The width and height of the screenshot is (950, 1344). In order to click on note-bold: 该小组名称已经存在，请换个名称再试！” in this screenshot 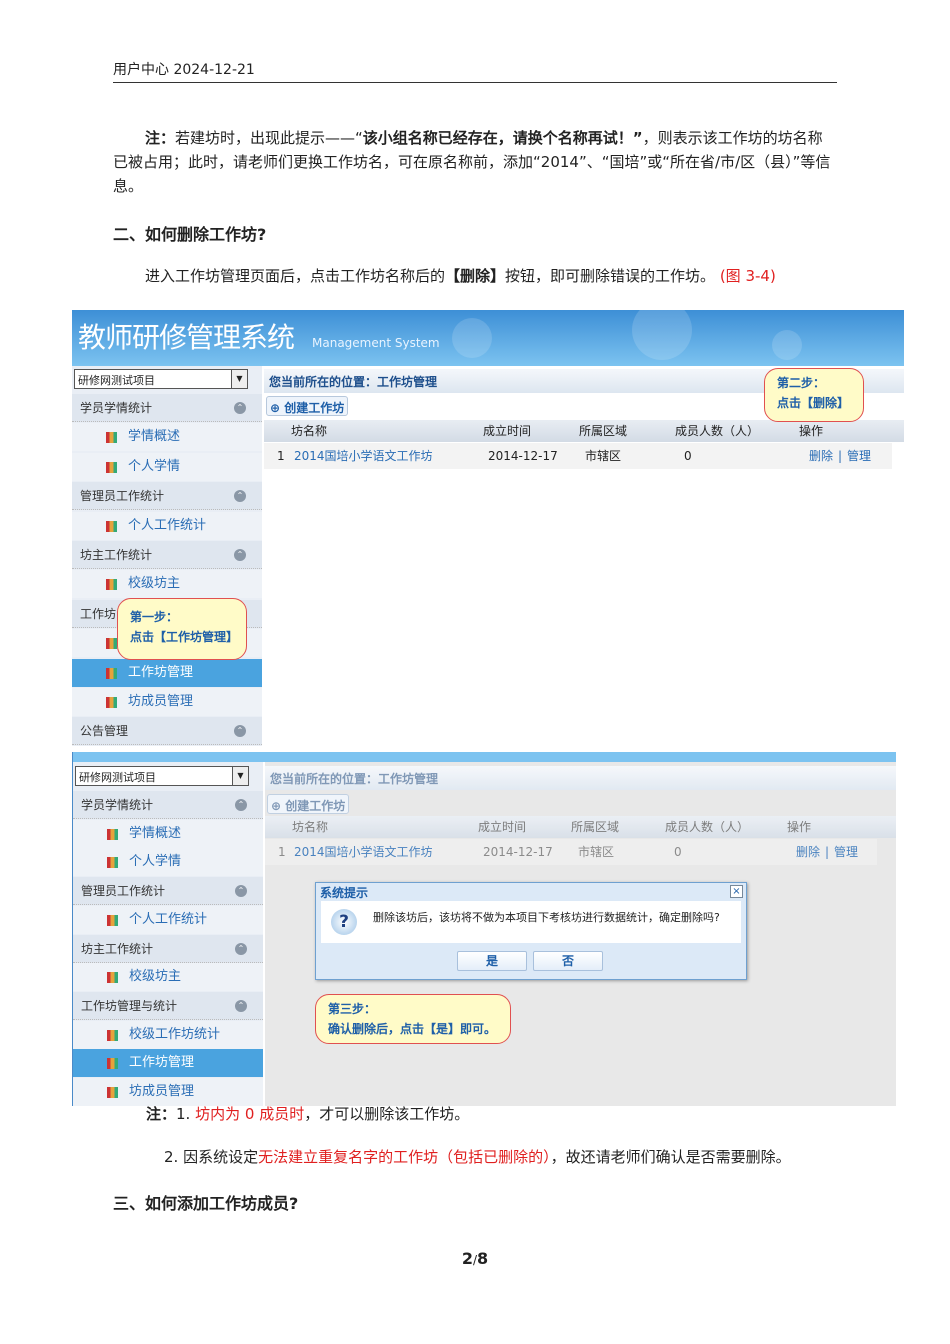, I will do `click(502, 138)`.